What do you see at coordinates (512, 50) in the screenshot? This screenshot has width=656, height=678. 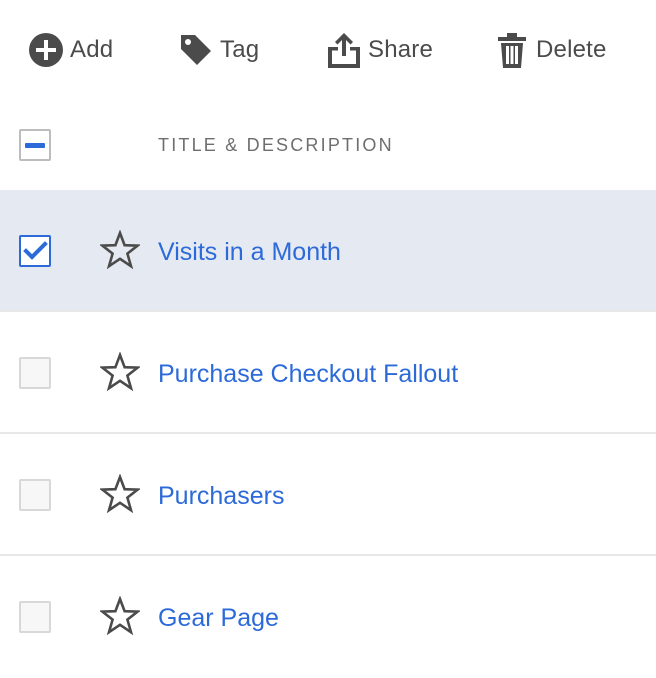 I see `trash-icon` at bounding box center [512, 50].